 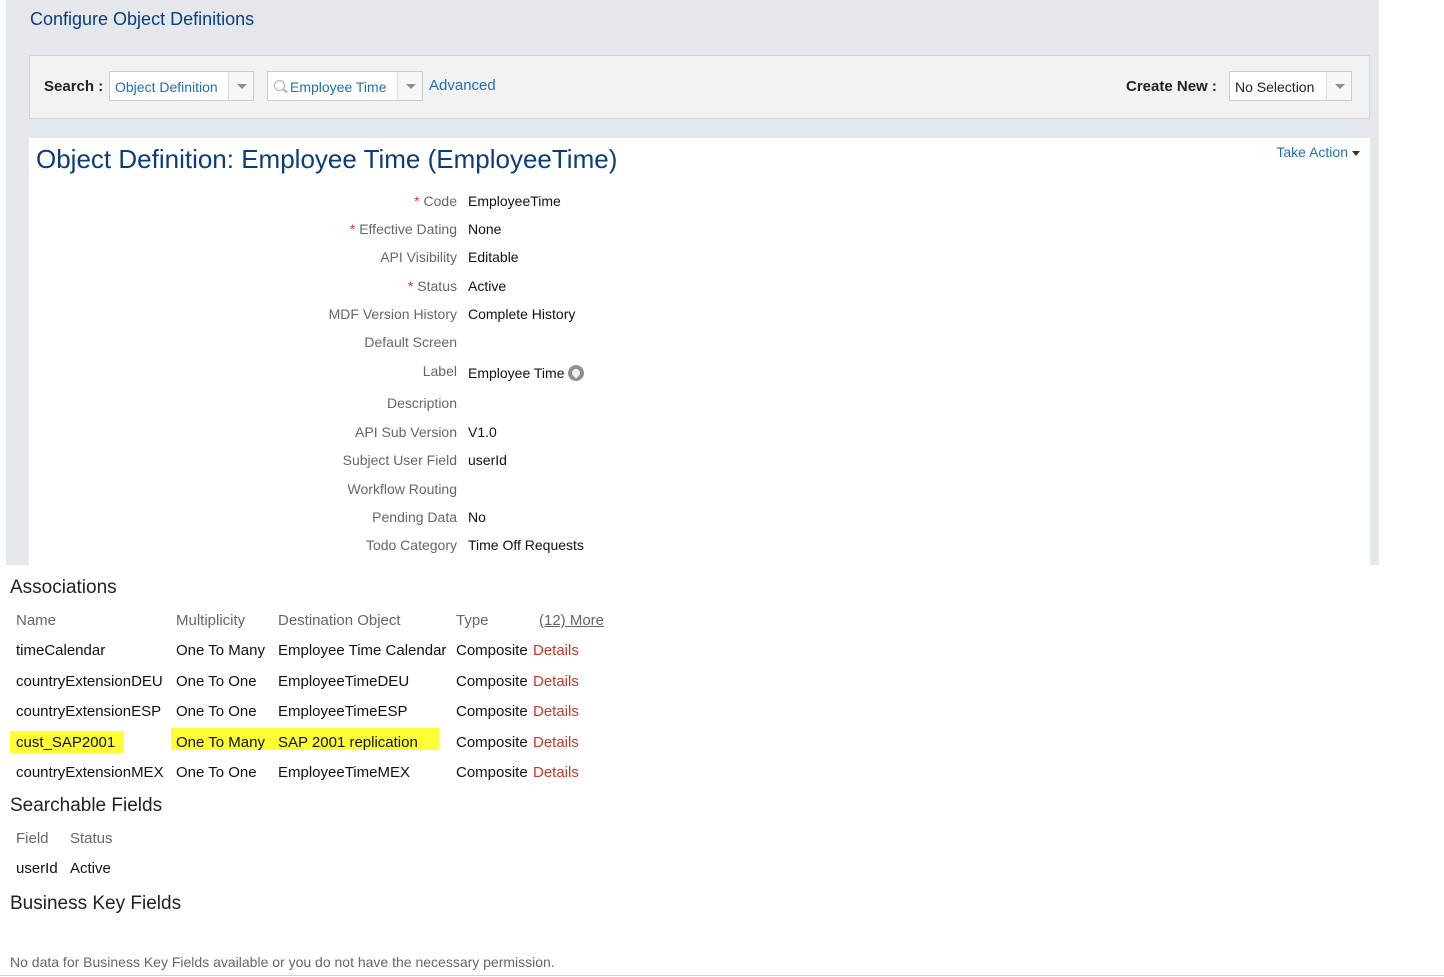 I want to click on association-name: timeCalendar, so click(x=61, y=650).